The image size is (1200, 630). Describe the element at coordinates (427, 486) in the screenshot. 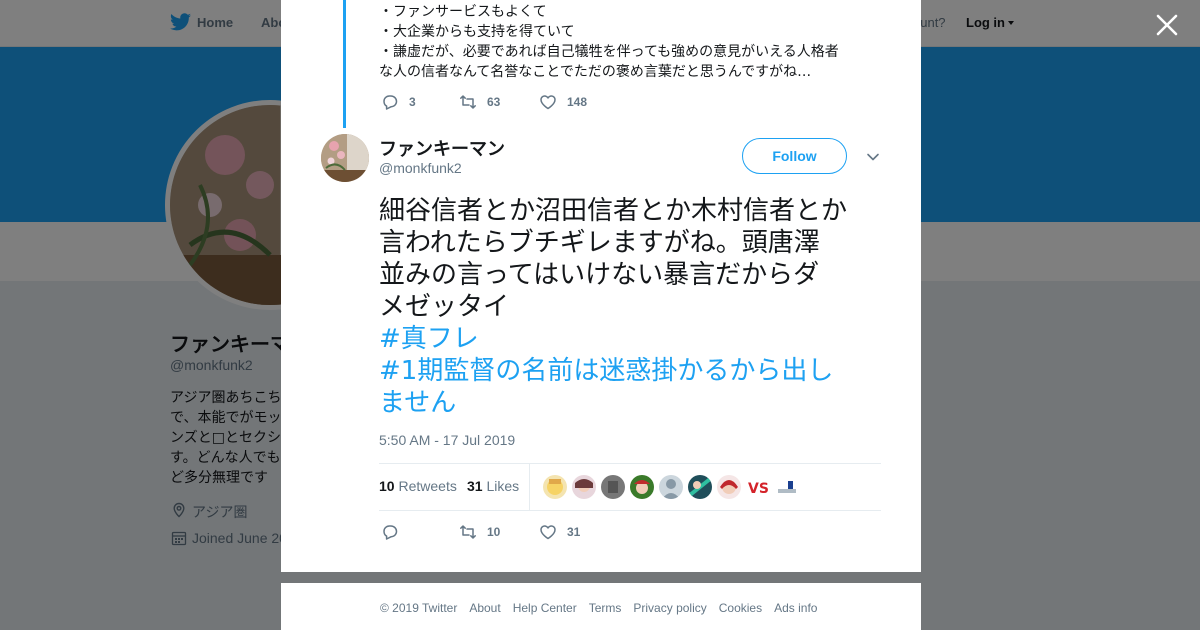

I see `retweets-label: Retweets` at that location.